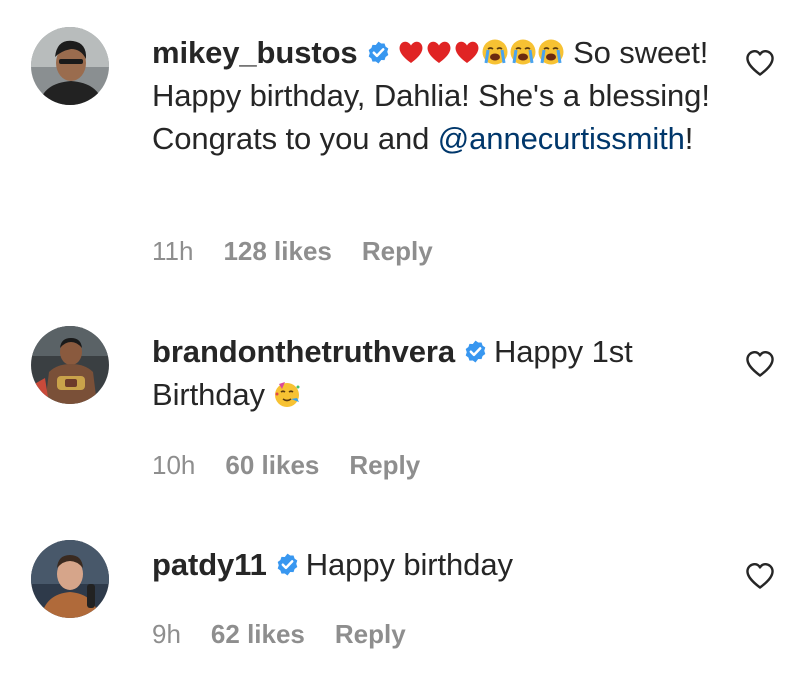  I want to click on mention-link: @annecurtissmith, so click(561, 138).